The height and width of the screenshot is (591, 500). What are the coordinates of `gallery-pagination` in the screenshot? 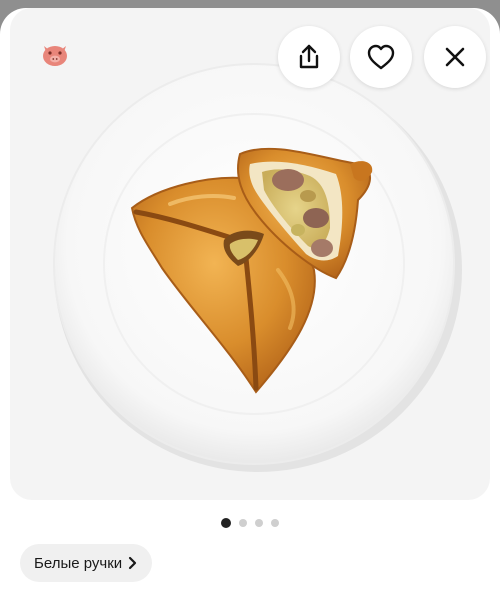 It's located at (250, 523).